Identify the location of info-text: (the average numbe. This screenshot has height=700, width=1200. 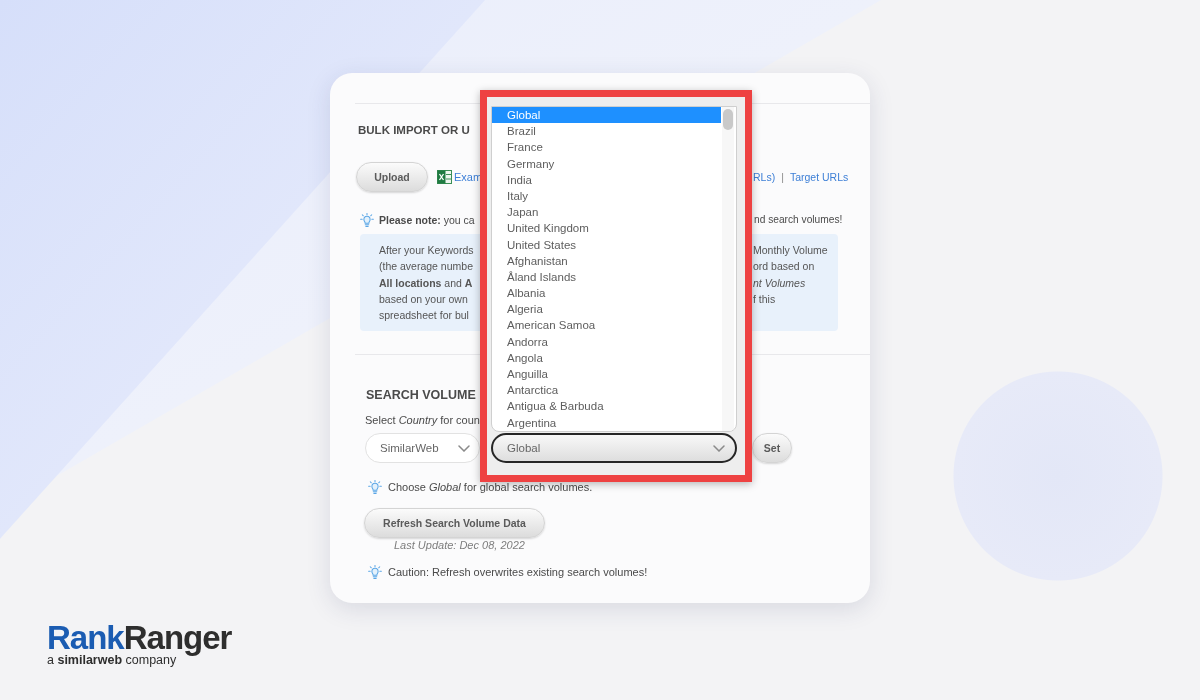
(426, 267).